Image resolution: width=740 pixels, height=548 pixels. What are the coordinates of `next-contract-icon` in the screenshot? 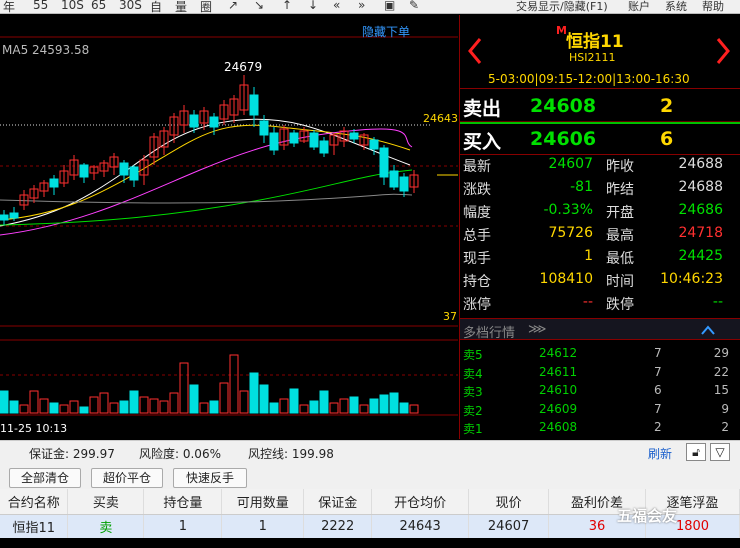 It's located at (723, 51).